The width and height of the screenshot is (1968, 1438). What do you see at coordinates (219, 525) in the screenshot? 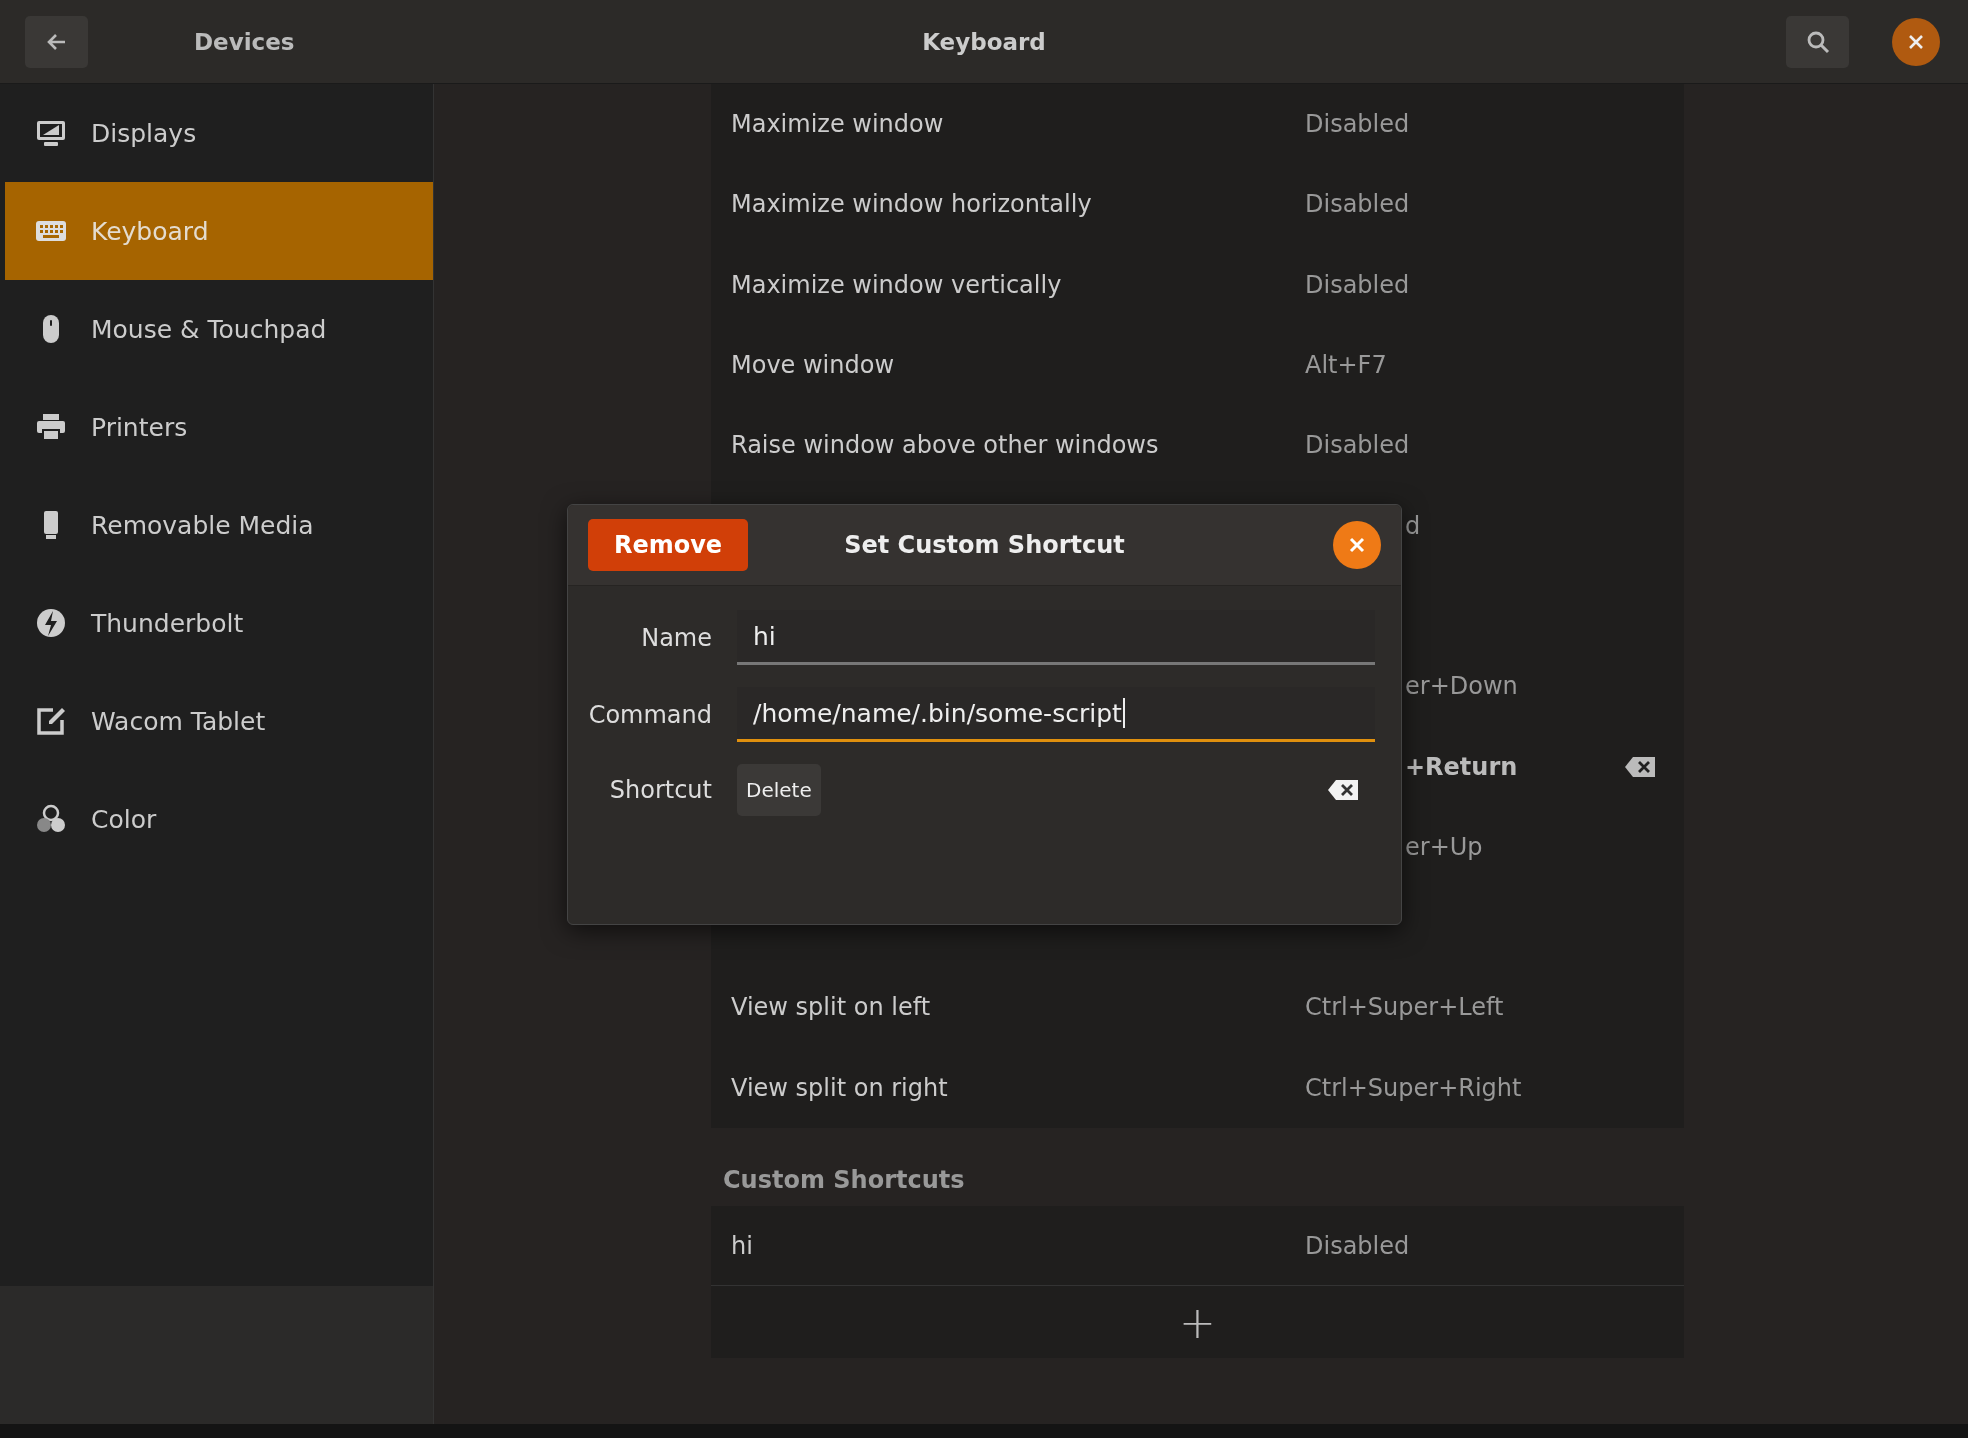
I see `sidebar-item: Removable Media` at bounding box center [219, 525].